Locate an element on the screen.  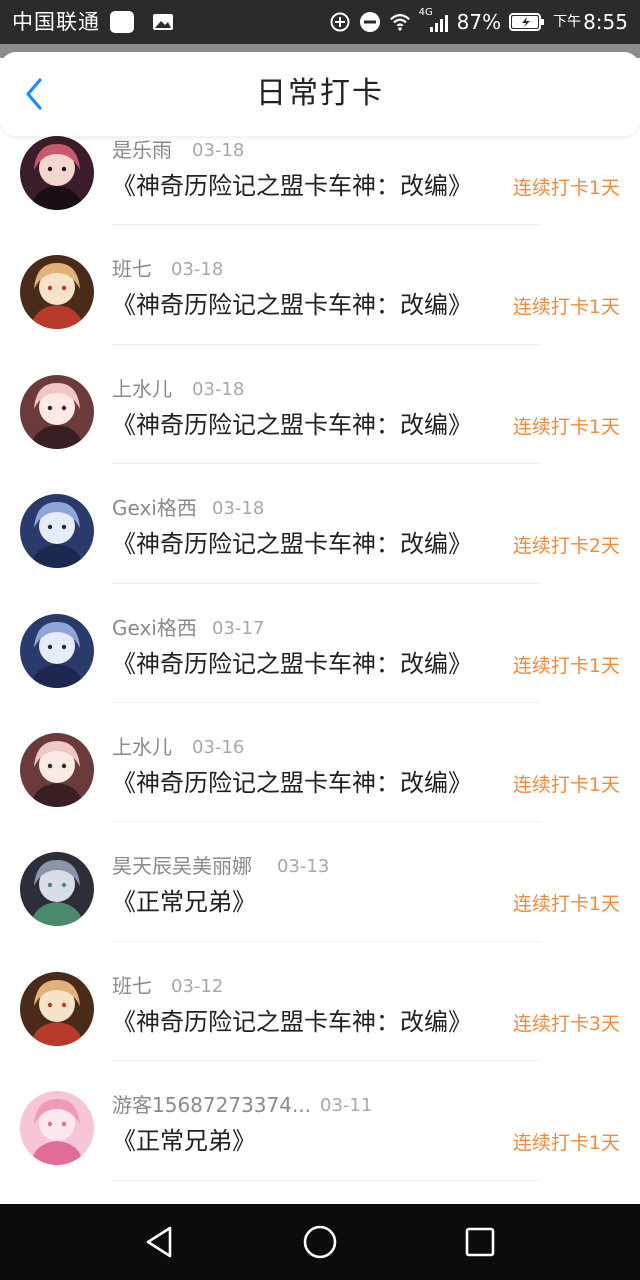
gallery-notification-icon is located at coordinates (163, 22).